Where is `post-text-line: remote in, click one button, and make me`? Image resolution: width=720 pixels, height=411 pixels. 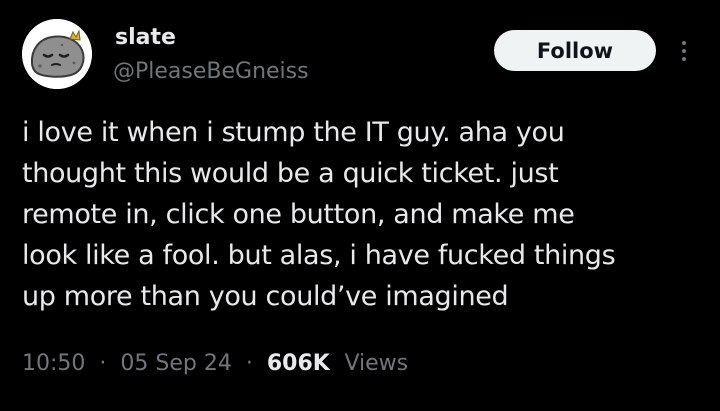
post-text-line: remote in, click one button, and make me is located at coordinates (298, 214).